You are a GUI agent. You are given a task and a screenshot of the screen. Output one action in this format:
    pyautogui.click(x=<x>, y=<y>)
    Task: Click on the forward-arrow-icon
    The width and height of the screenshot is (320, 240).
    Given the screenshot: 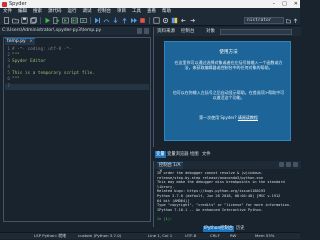 What is the action you would take?
    pyautogui.click(x=192, y=20)
    